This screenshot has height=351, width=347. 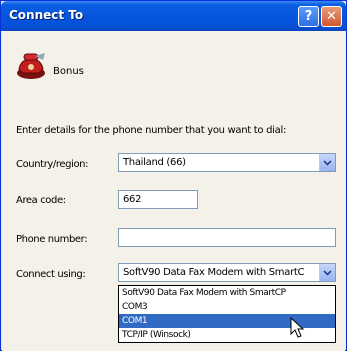 I want to click on area-code-value: 662, so click(x=132, y=199).